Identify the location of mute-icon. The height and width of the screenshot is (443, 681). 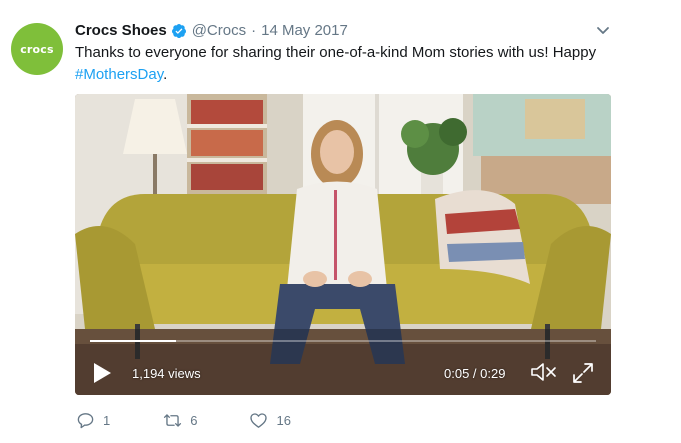
(544, 372).